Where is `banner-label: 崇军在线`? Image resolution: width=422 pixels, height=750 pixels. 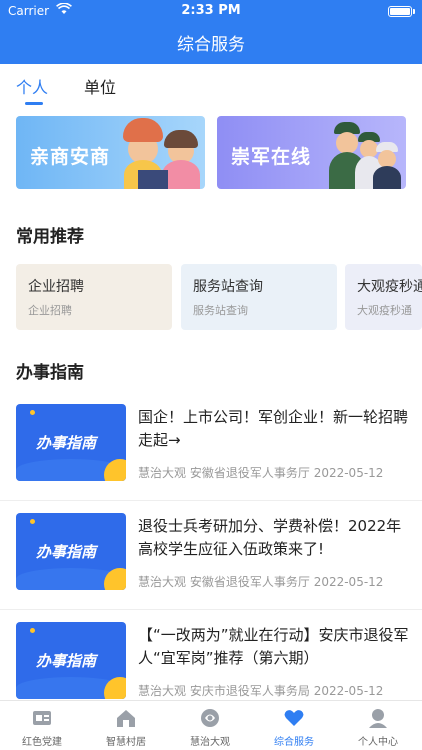 banner-label: 崇军在线 is located at coordinates (271, 157).